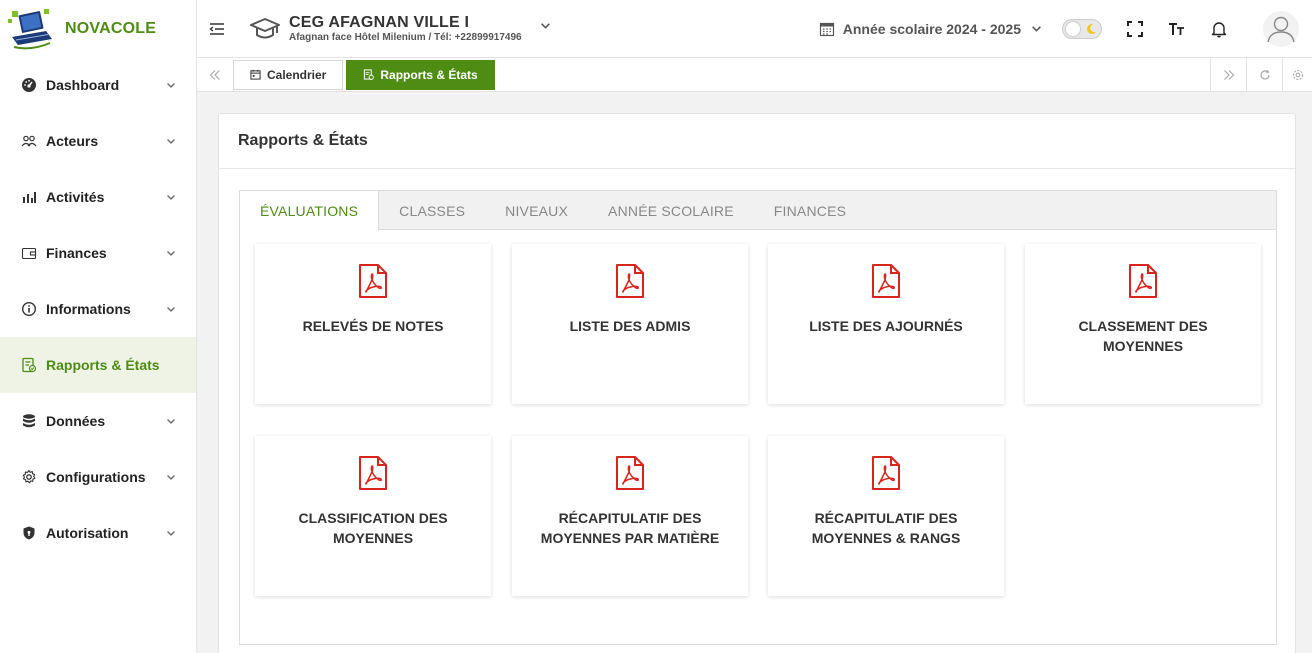 This screenshot has width=1312, height=653. I want to click on sidebar-item-finances: Finances, so click(98, 253).